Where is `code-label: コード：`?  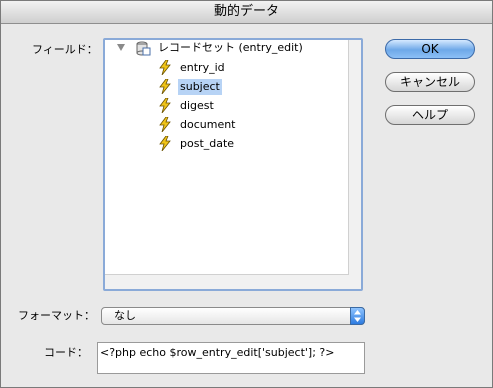 code-label: コード： is located at coordinates (66, 352).